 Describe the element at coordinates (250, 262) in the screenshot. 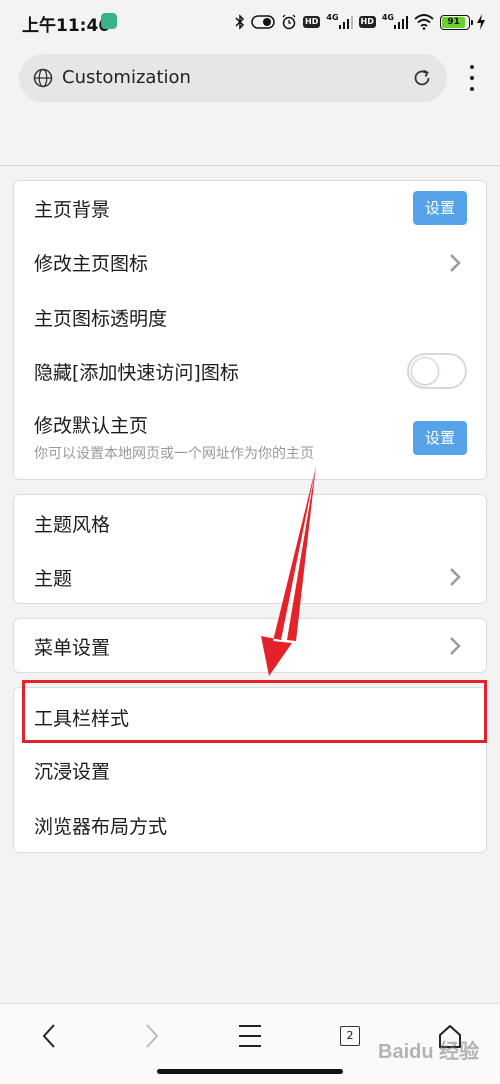

I see `row-change-homepage-icon: 修改主页图标` at that location.